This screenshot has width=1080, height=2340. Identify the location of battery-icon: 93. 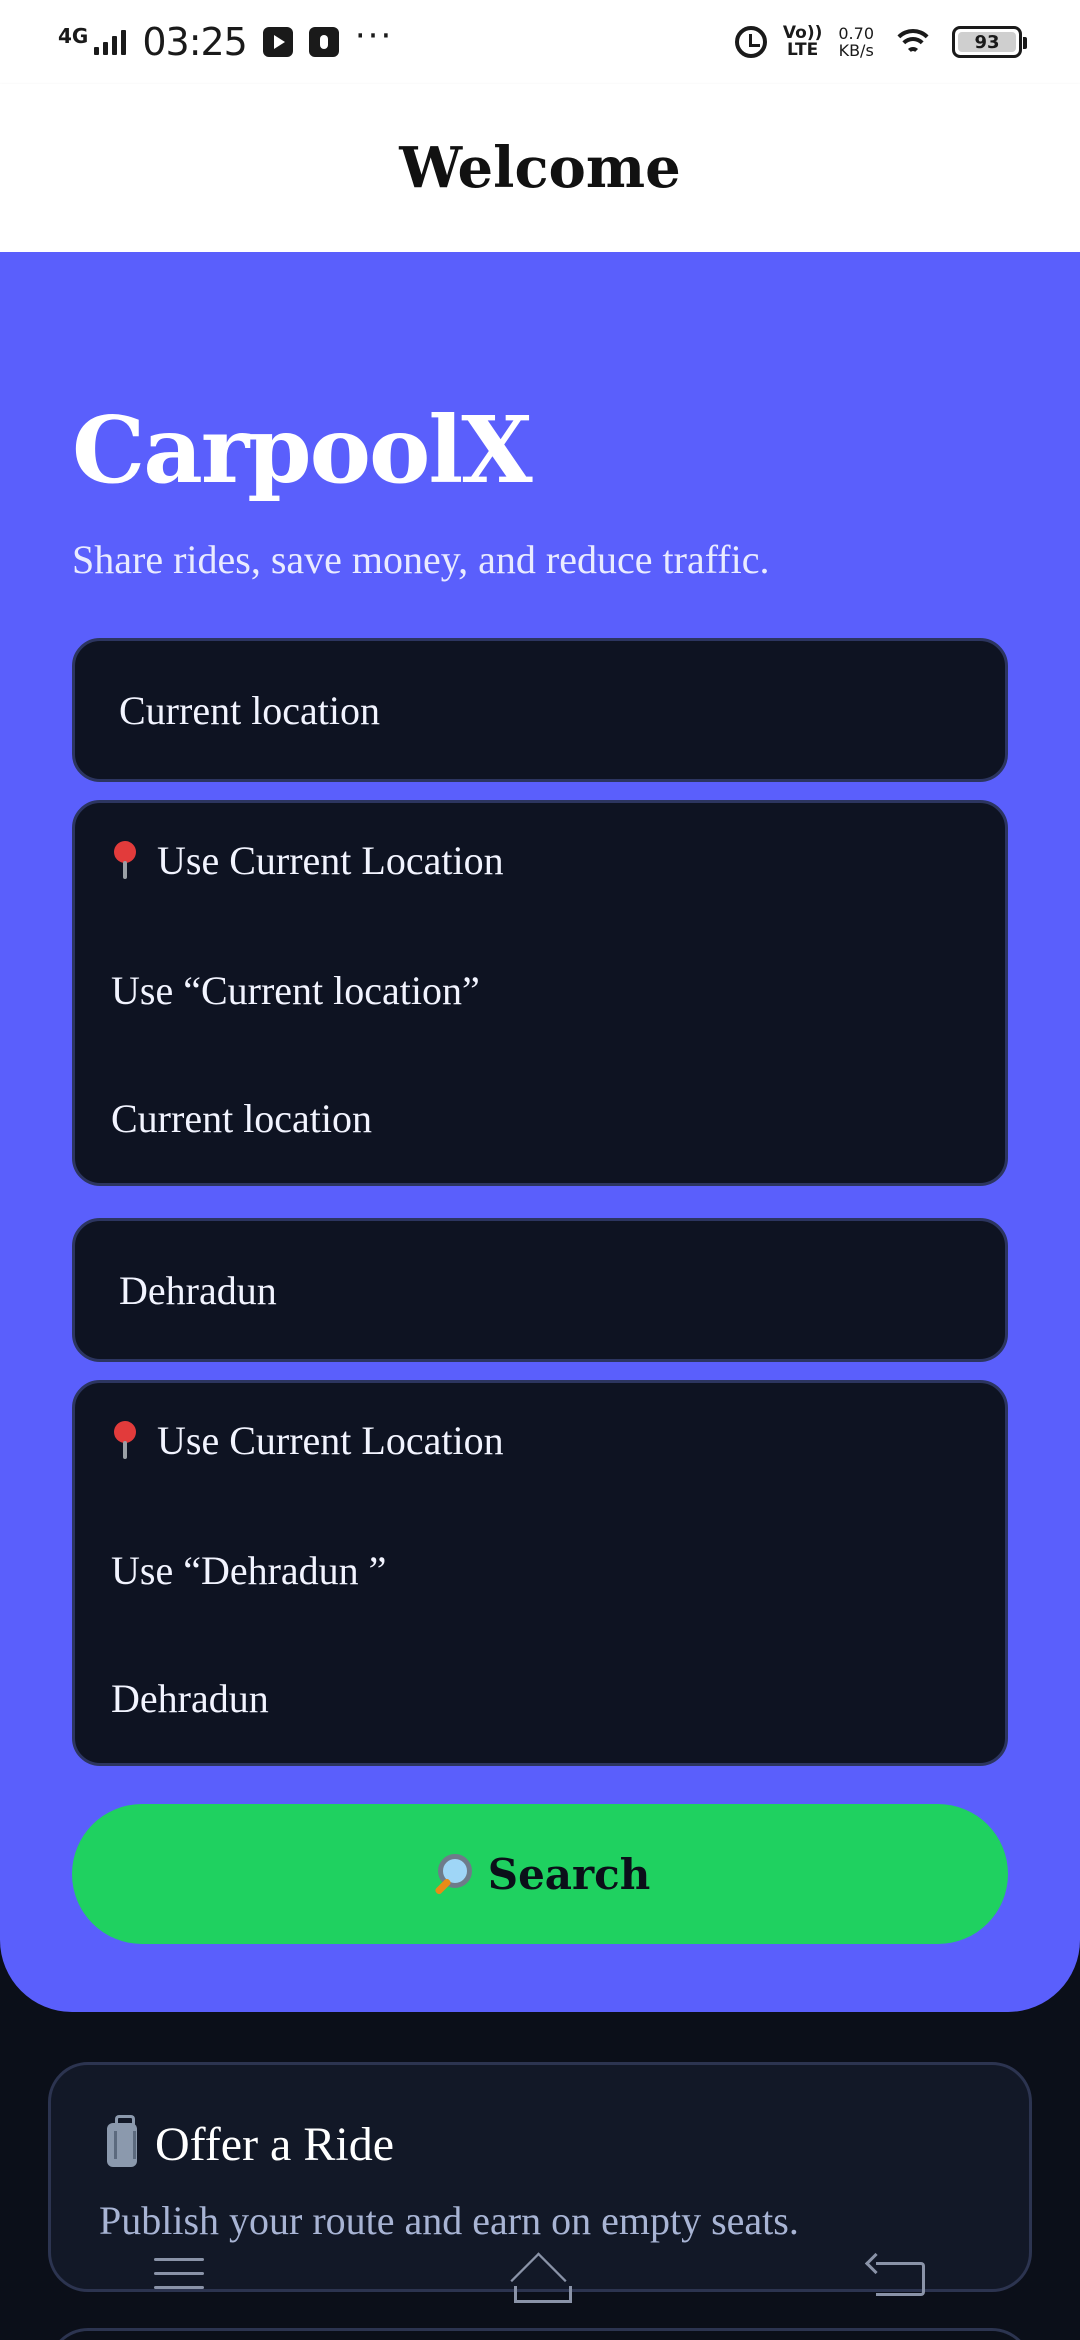
(989, 42).